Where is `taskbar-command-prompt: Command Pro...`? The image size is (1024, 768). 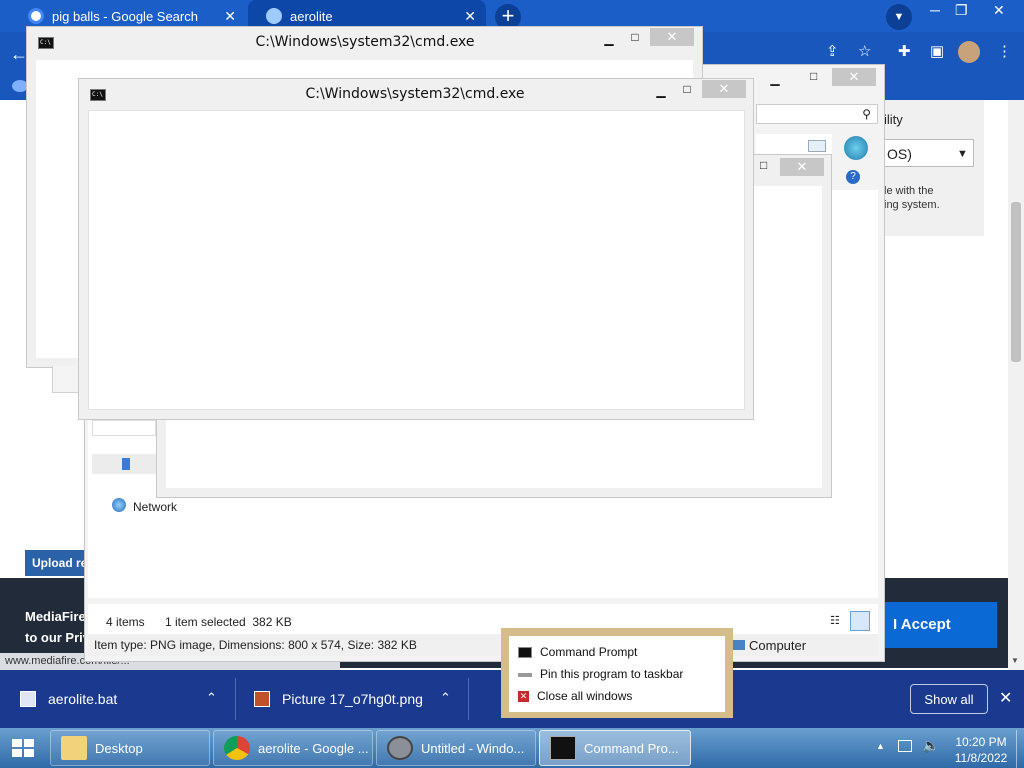
taskbar-command-prompt: Command Pro... is located at coordinates (615, 748).